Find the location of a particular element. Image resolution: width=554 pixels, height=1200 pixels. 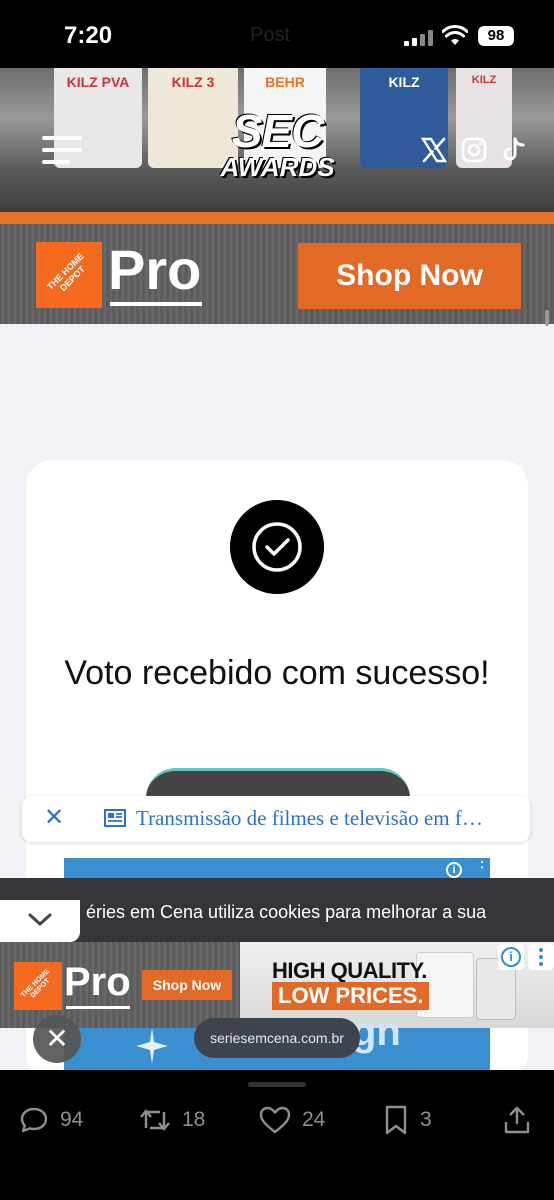

site-logo: SEC AWARDS is located at coordinates (277, 144).